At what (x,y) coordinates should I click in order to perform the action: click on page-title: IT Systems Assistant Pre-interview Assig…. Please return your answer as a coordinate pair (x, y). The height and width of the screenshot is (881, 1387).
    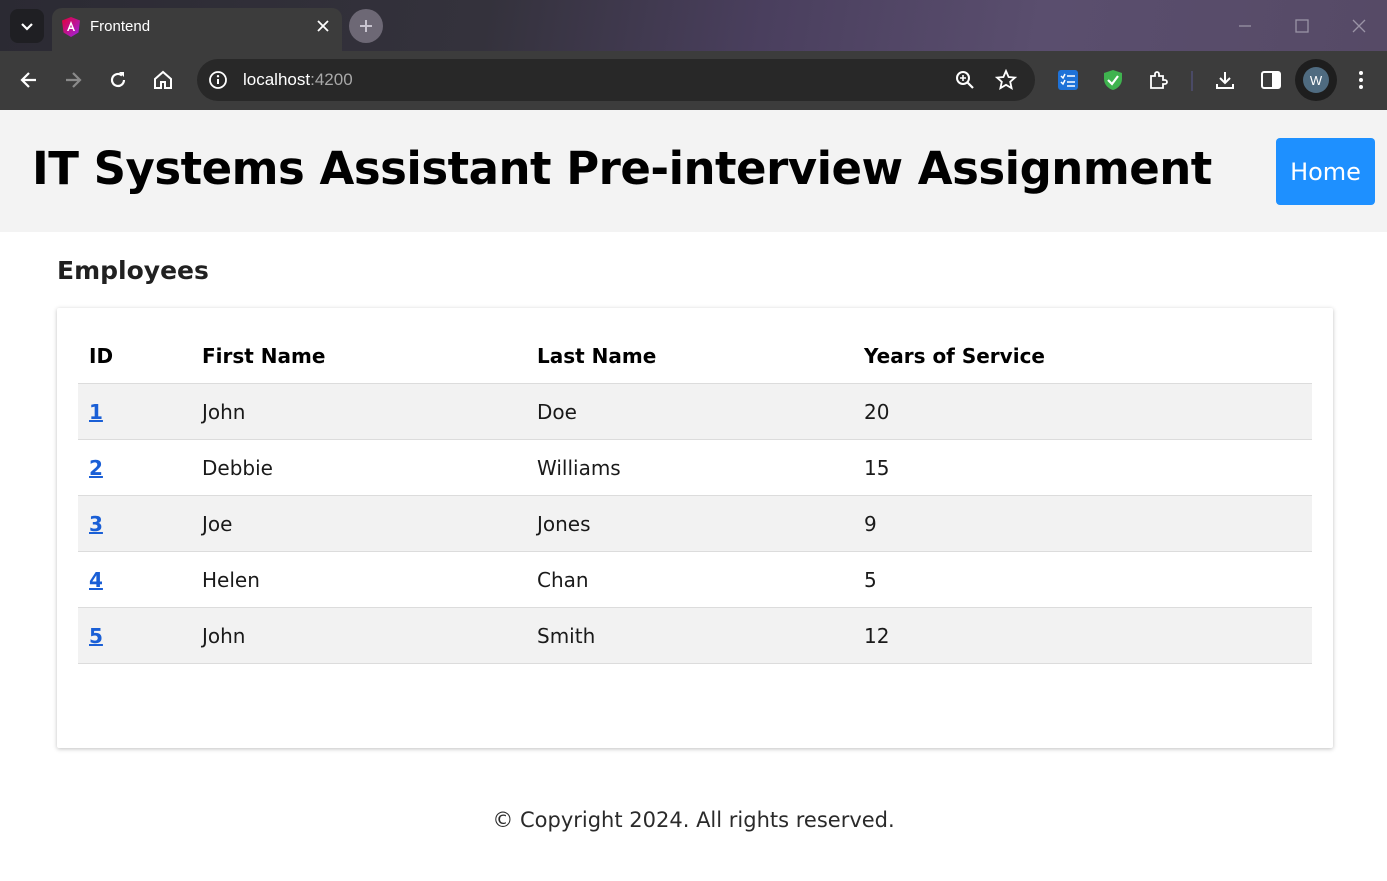
    Looking at the image, I should click on (622, 168).